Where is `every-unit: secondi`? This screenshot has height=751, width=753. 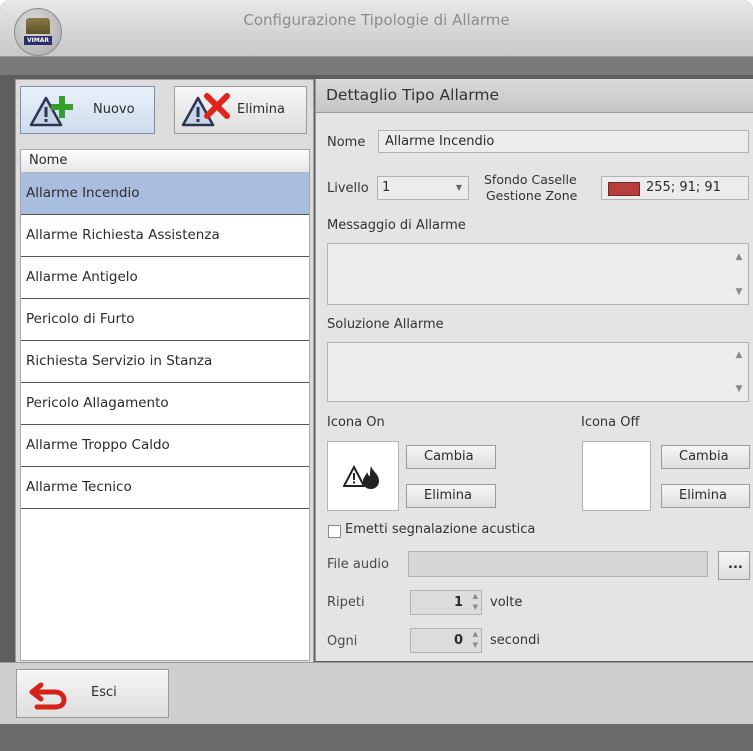 every-unit: secondi is located at coordinates (515, 640).